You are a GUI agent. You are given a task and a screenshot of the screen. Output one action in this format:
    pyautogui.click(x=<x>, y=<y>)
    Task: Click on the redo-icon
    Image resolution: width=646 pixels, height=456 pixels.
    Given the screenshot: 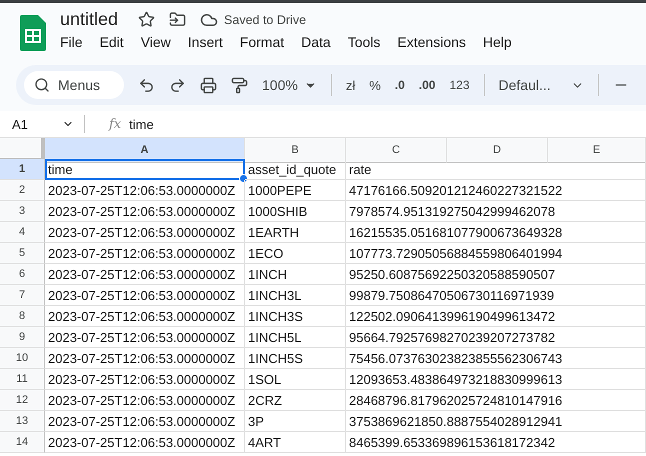 What is the action you would take?
    pyautogui.click(x=177, y=85)
    